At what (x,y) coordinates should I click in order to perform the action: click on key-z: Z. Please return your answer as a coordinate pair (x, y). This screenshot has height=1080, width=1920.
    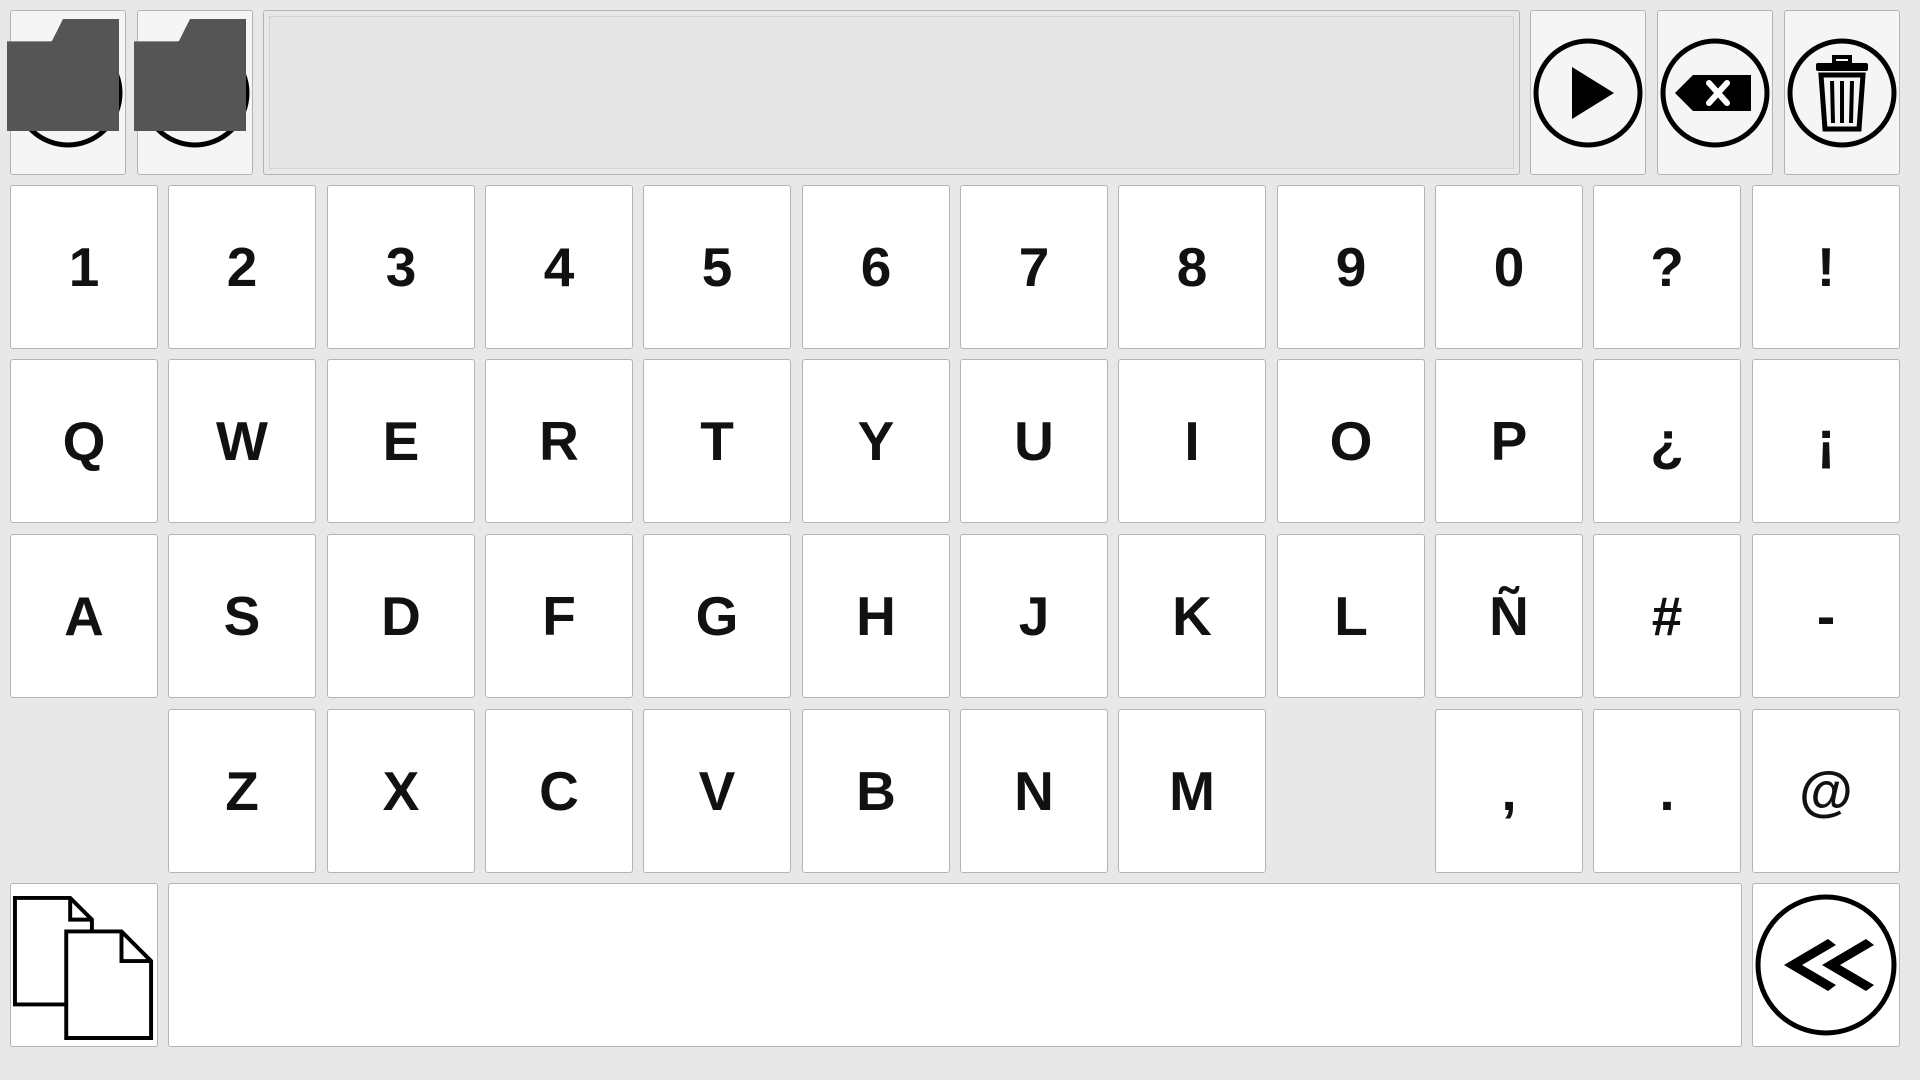
    Looking at the image, I should click on (242, 791).